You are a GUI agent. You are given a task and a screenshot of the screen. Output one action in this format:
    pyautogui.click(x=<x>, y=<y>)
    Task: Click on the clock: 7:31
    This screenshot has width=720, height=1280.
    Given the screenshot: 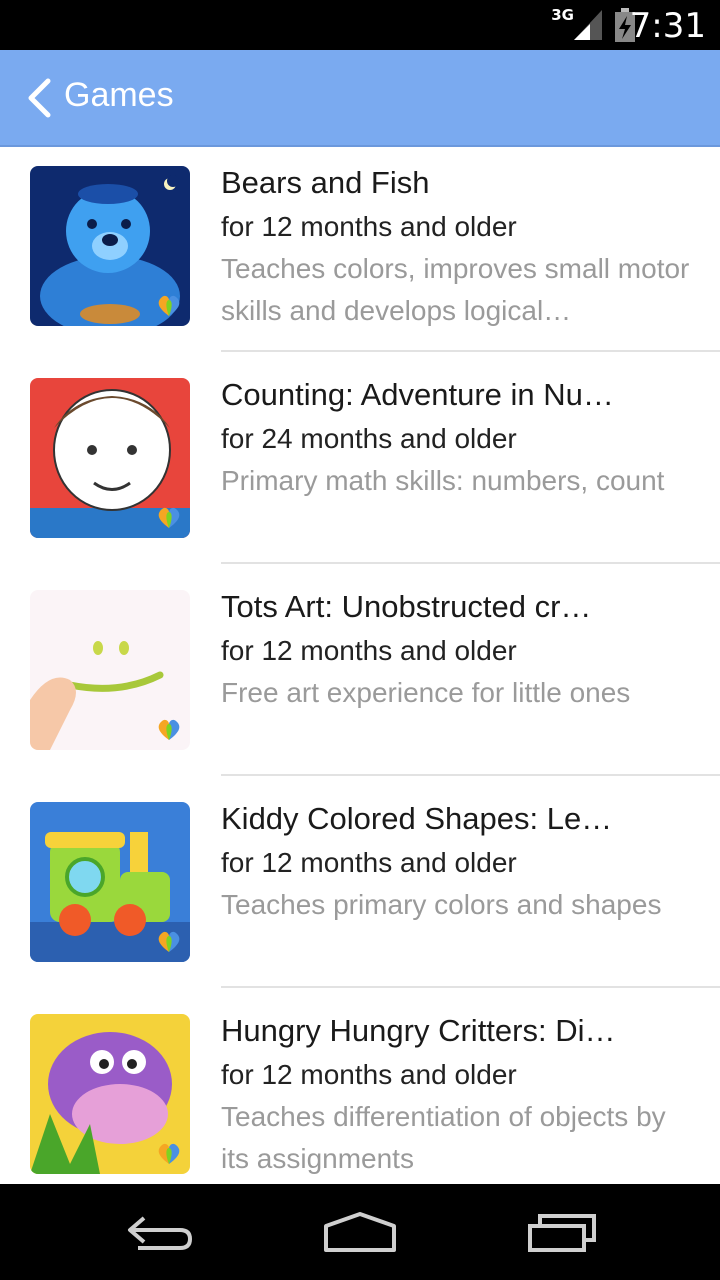 What is the action you would take?
    pyautogui.click(x=667, y=26)
    